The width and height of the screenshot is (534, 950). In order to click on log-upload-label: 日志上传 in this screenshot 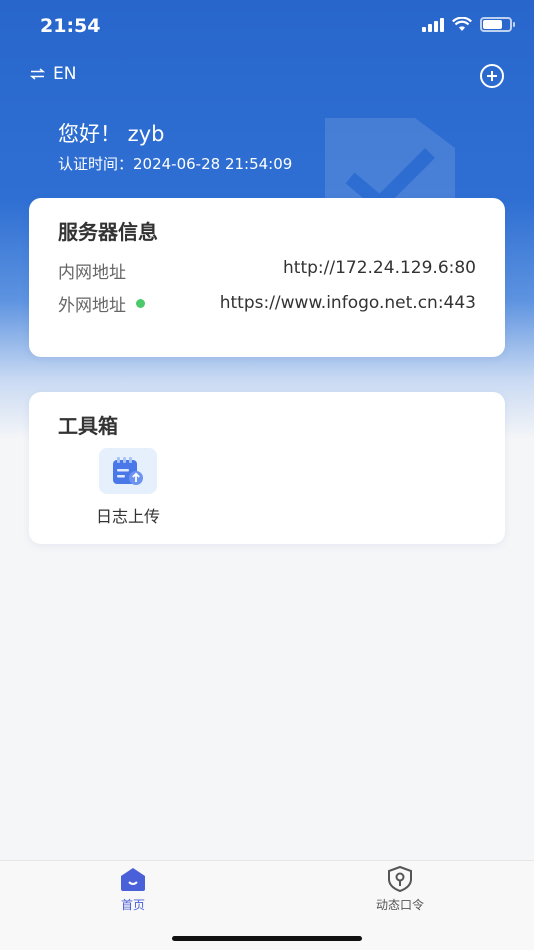, I will do `click(127, 516)`.